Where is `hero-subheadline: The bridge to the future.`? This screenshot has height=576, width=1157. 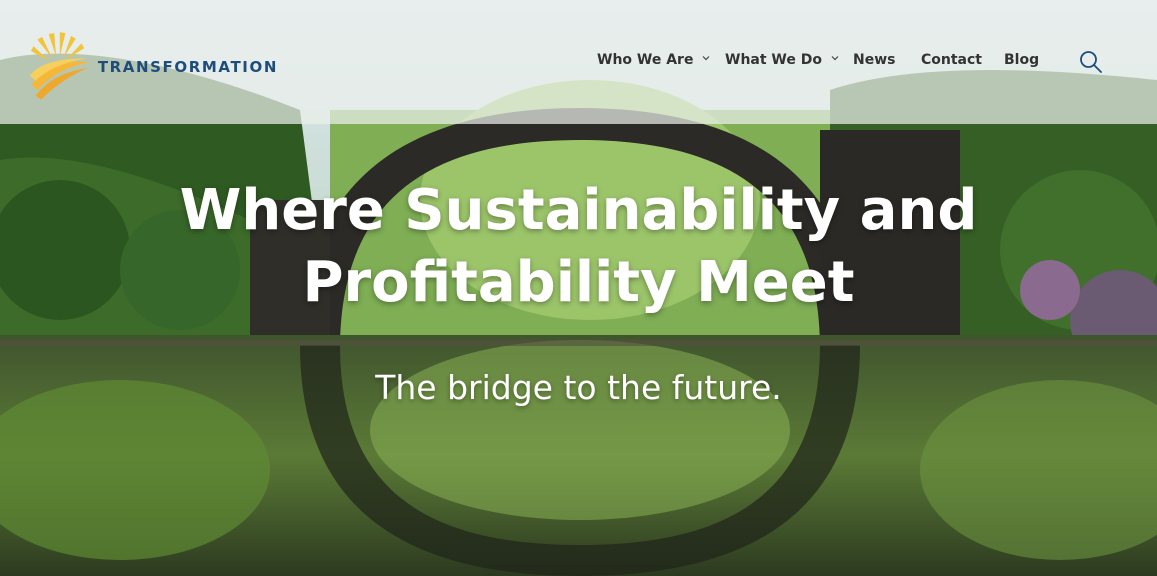
hero-subheadline: The bridge to the future. is located at coordinates (578, 387).